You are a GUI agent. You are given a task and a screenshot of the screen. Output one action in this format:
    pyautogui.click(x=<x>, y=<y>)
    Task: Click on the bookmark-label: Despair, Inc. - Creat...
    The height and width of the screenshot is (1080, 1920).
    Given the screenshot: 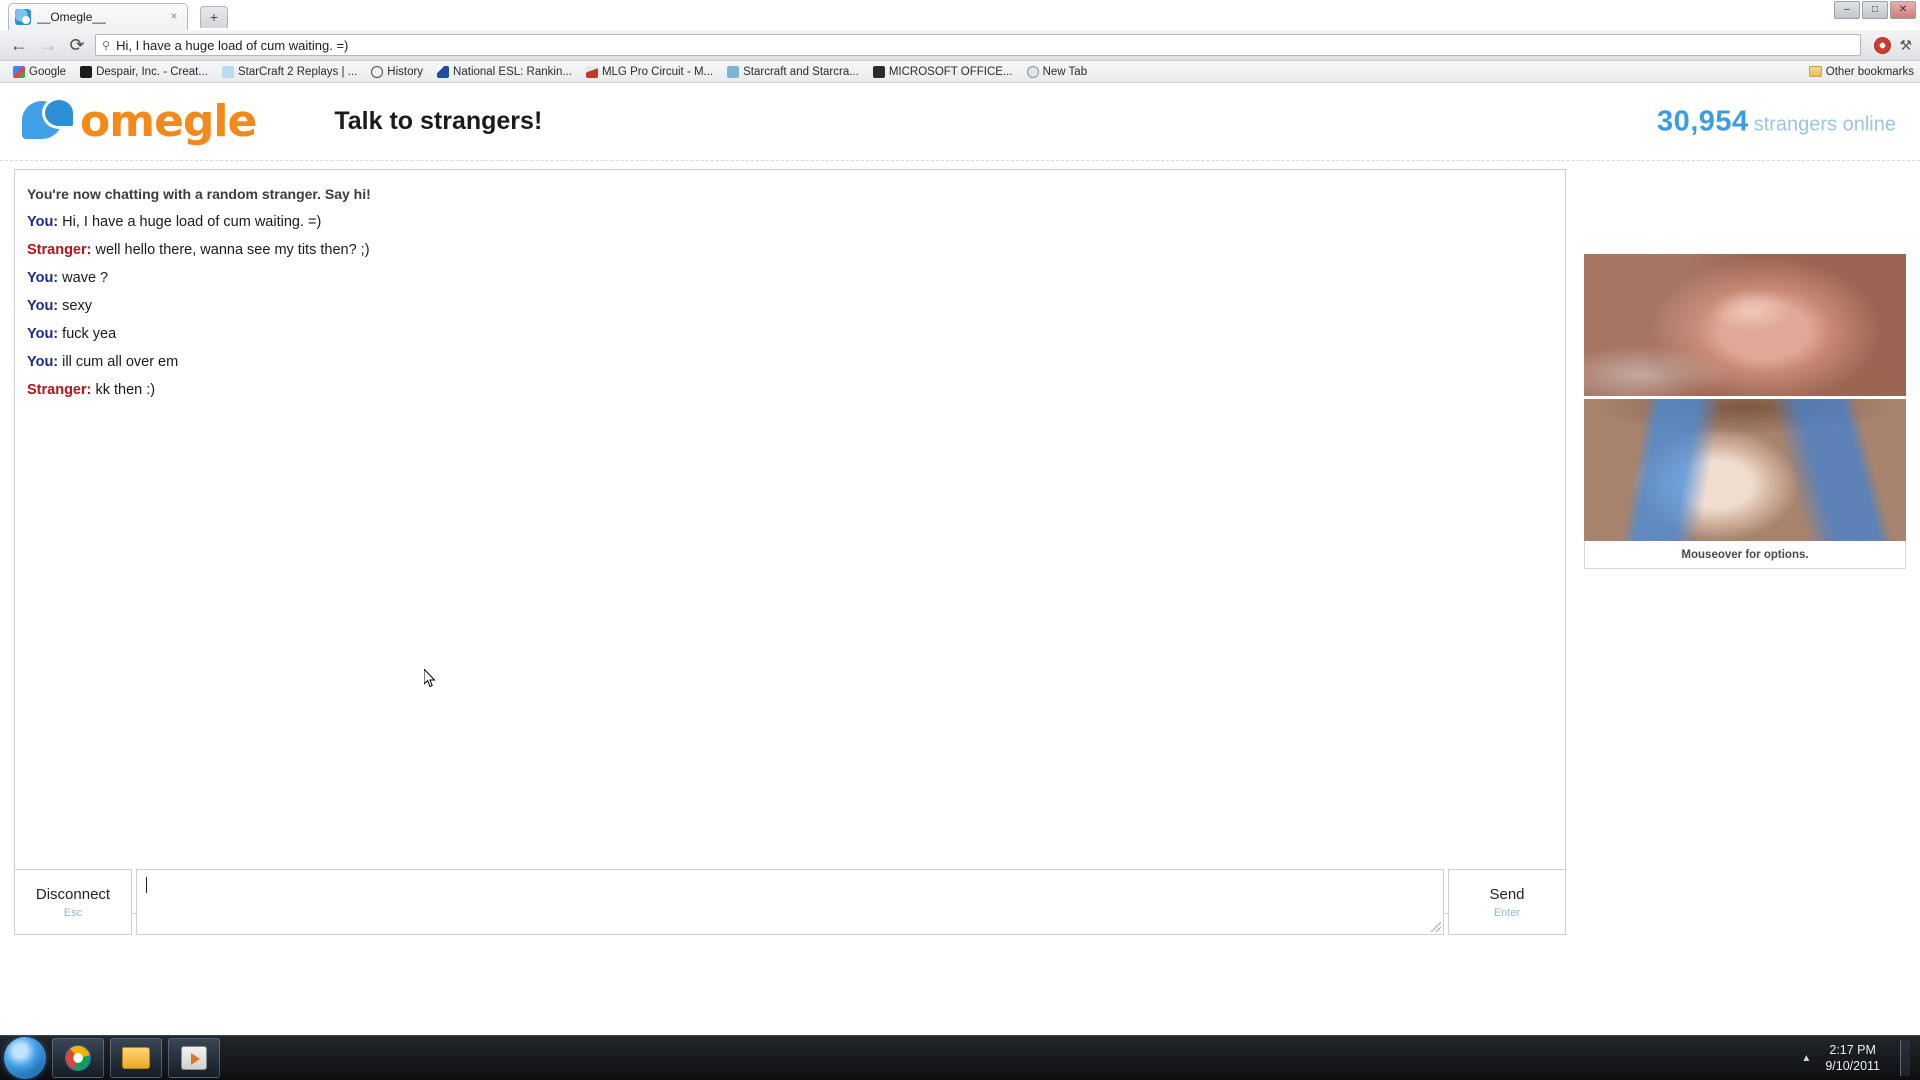 What is the action you would take?
    pyautogui.click(x=152, y=71)
    